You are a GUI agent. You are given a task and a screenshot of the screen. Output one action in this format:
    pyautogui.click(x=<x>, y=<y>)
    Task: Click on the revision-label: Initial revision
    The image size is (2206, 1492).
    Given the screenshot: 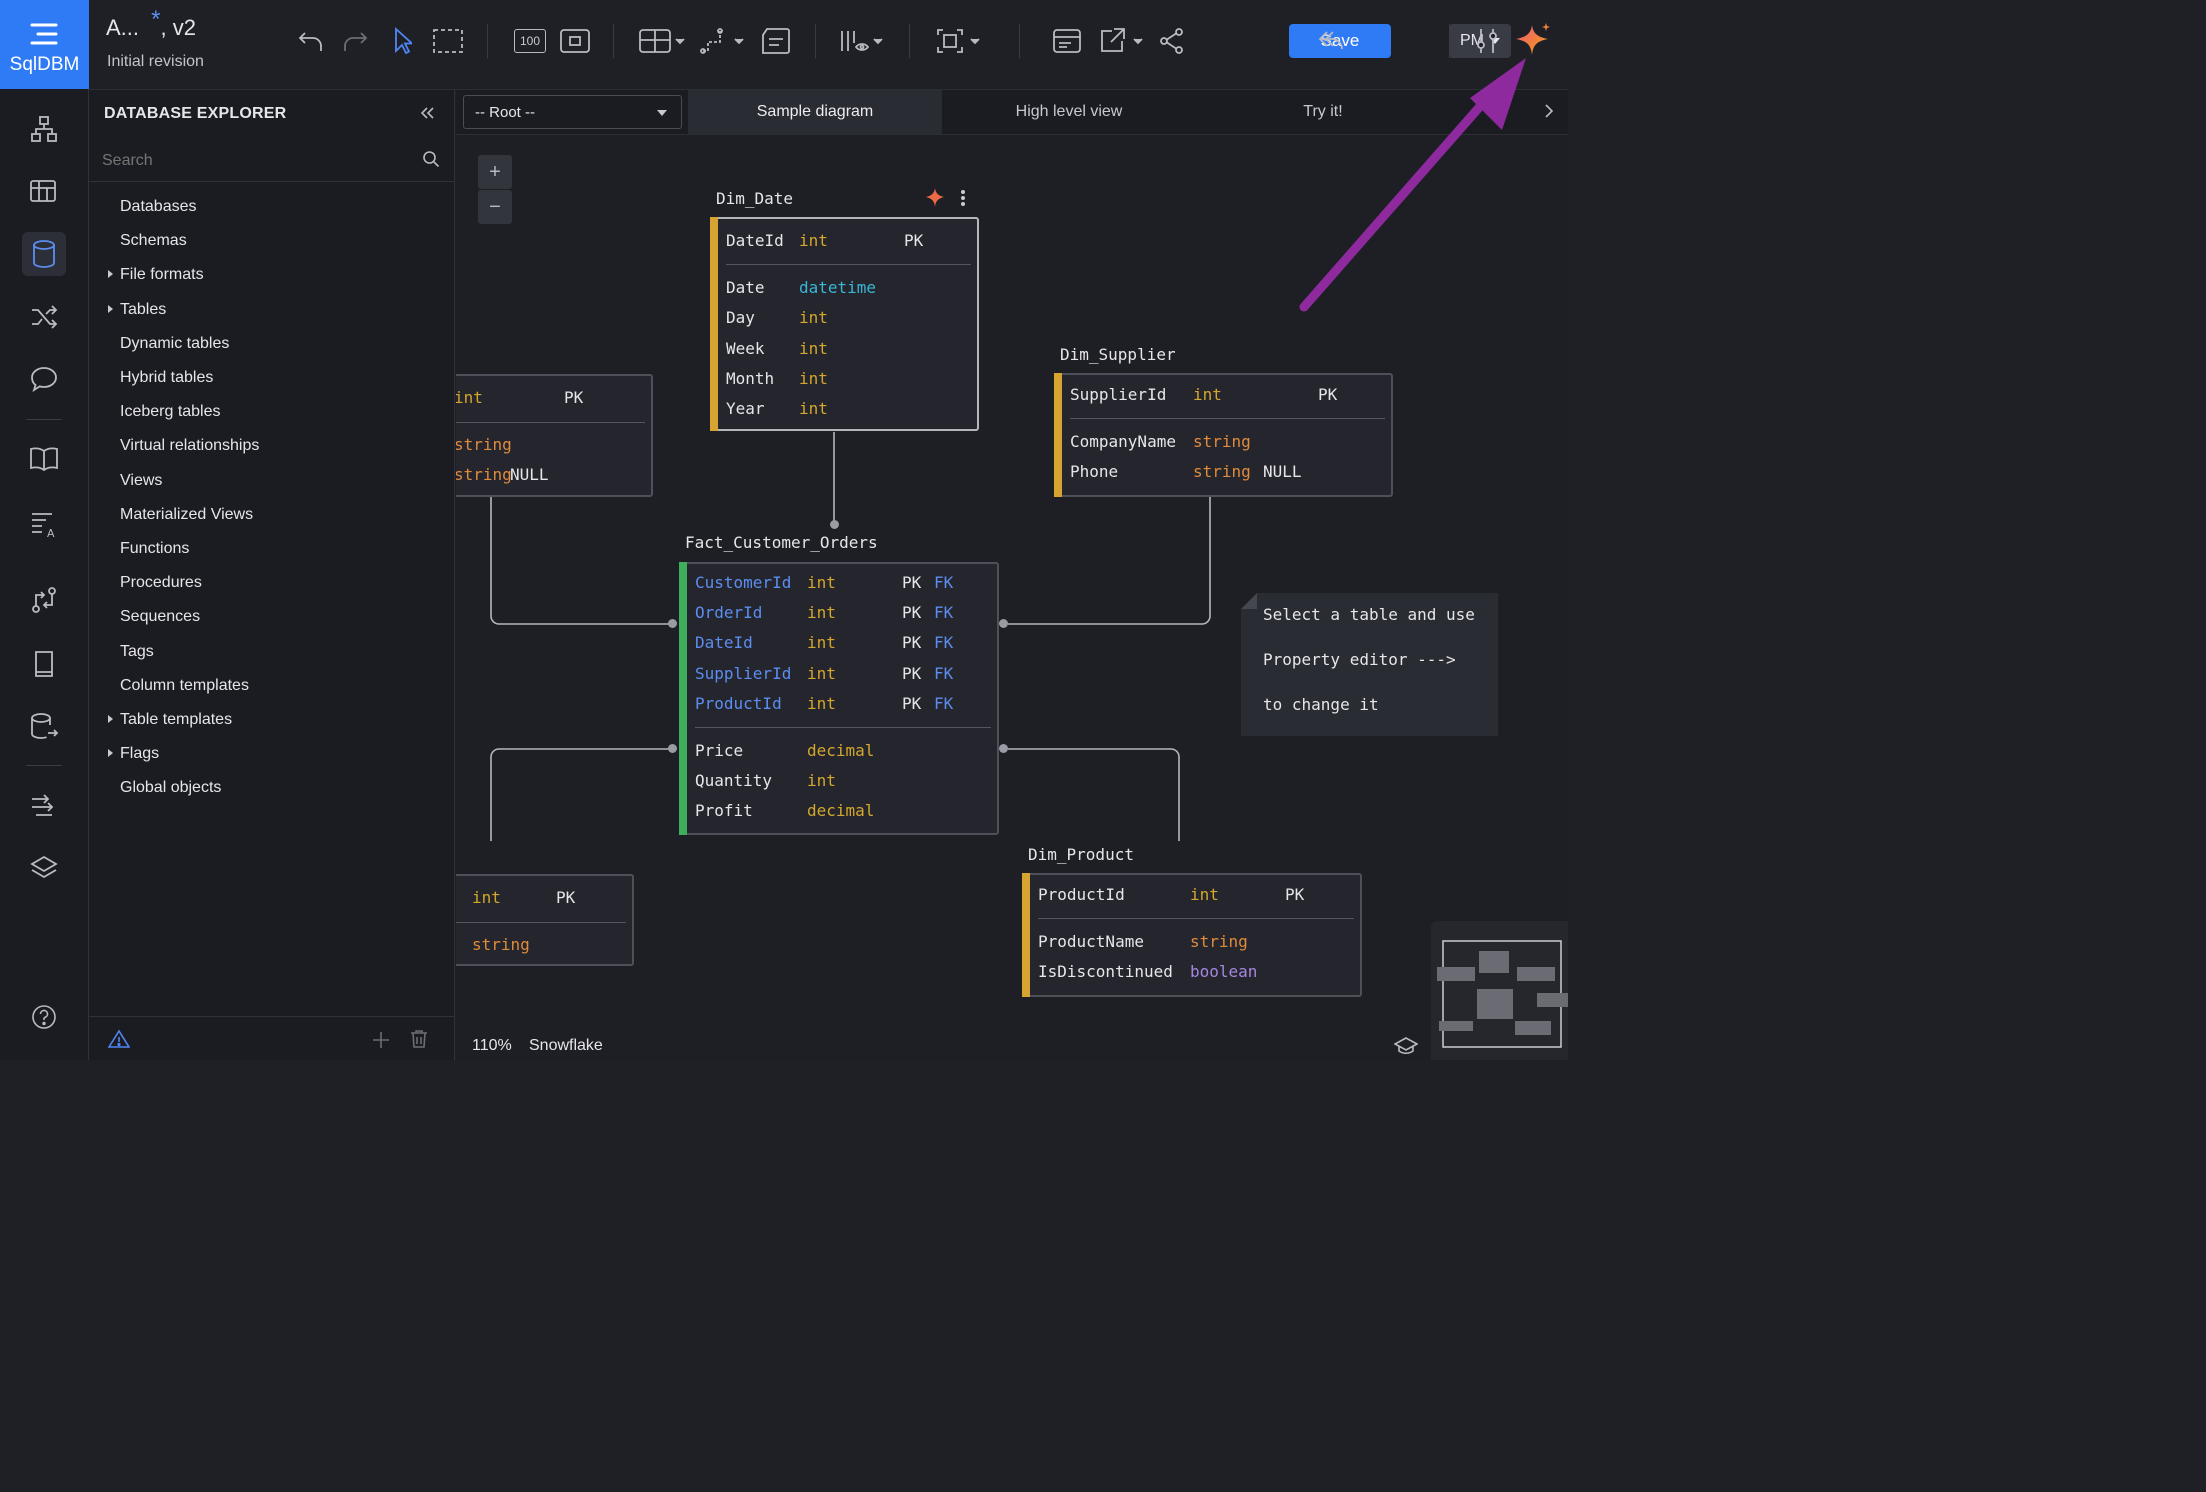 What is the action you would take?
    pyautogui.click(x=155, y=62)
    